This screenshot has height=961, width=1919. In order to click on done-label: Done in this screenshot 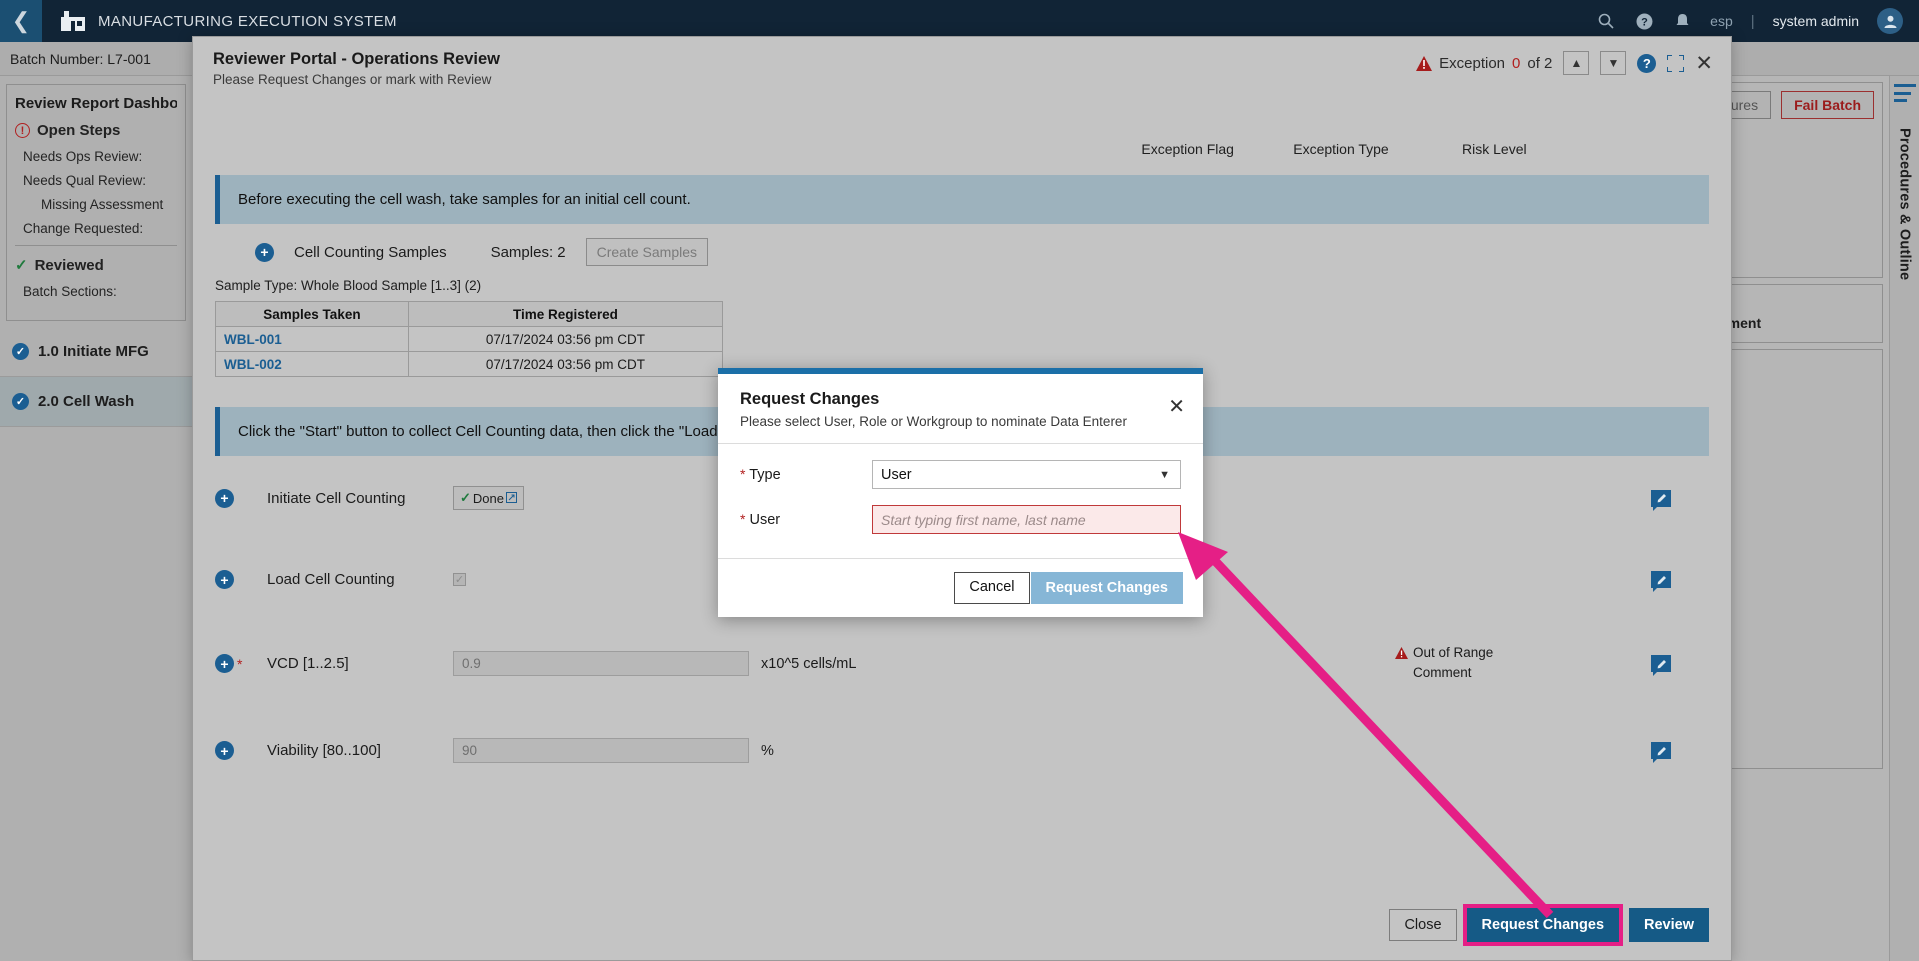, I will do `click(488, 498)`.